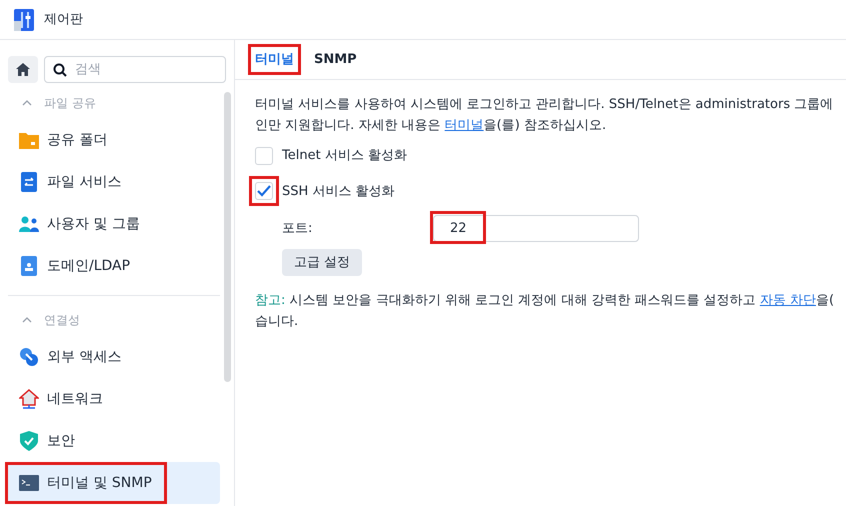 The width and height of the screenshot is (846, 506). Describe the element at coordinates (788, 300) in the screenshot. I see `link: 자동 차단` at that location.